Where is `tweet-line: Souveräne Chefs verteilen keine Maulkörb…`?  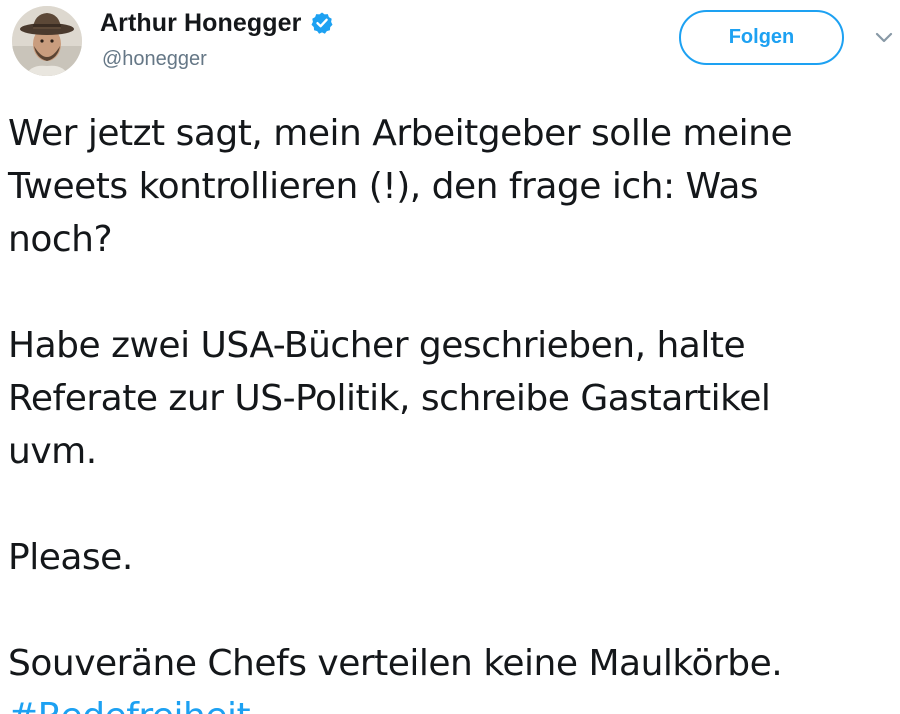 tweet-line: Souveräne Chefs verteilen keine Maulkörb… is located at coordinates (395, 663).